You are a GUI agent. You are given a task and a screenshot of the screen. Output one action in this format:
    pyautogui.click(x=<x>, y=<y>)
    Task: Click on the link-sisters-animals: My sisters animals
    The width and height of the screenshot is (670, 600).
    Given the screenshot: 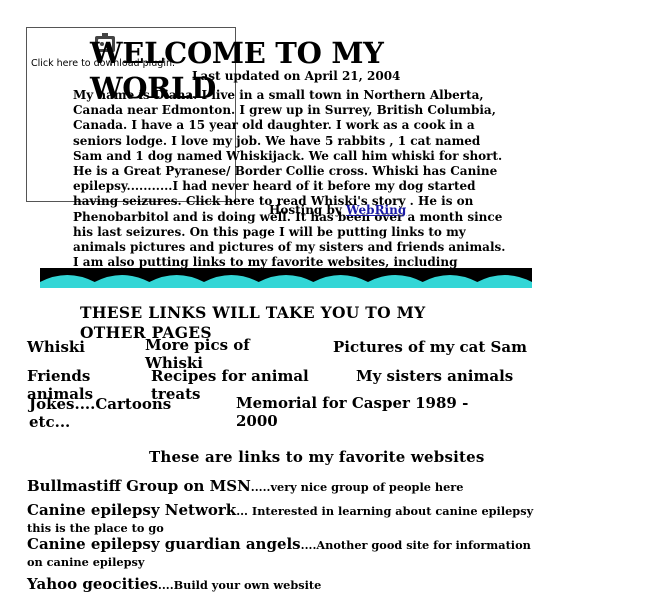 What is the action you would take?
    pyautogui.click(x=446, y=376)
    